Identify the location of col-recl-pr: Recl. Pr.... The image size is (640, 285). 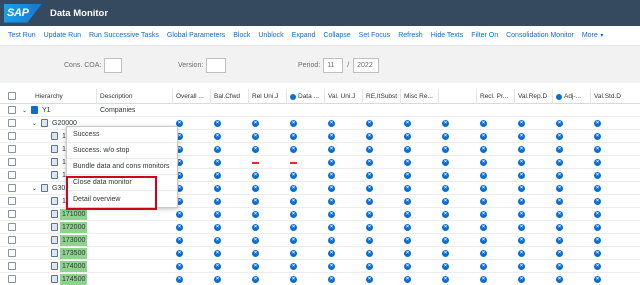
(495, 96).